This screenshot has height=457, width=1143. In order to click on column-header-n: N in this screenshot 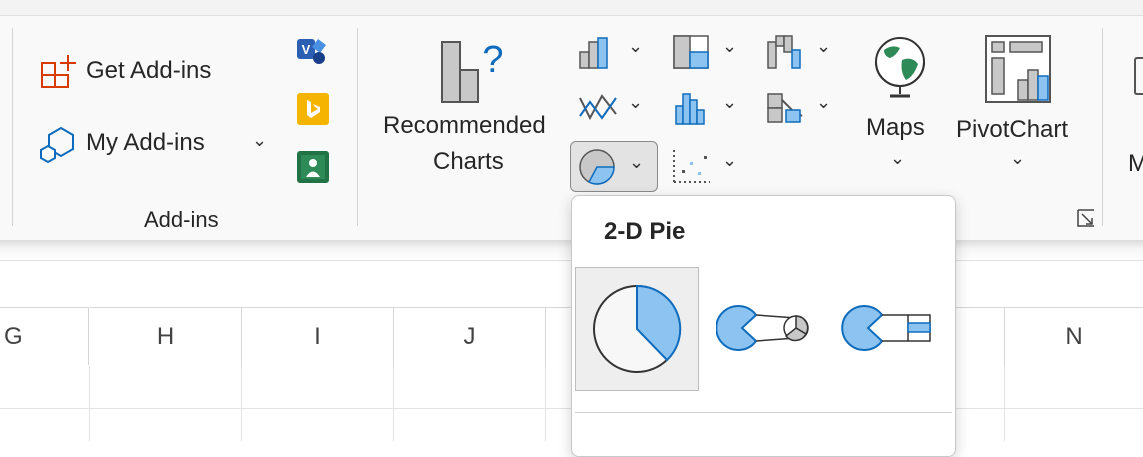, I will do `click(1074, 336)`.